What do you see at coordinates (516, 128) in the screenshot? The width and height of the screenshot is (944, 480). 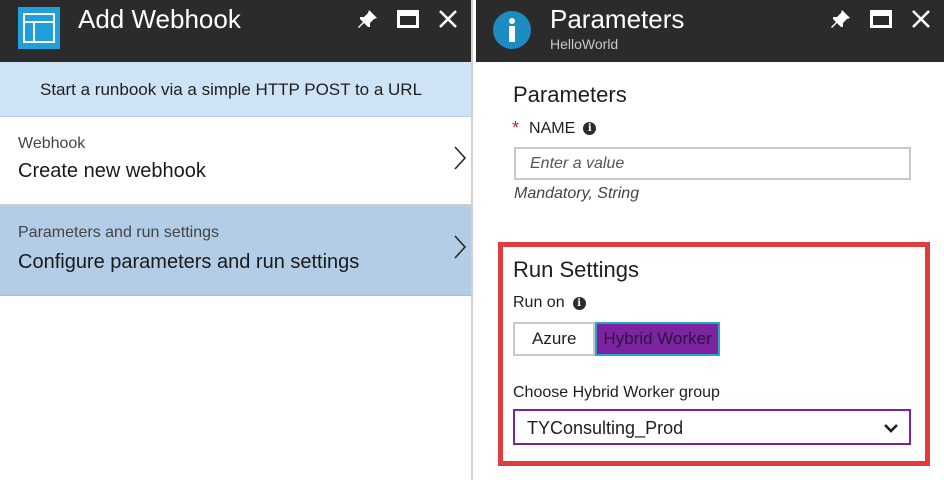 I see `required-marker: *` at bounding box center [516, 128].